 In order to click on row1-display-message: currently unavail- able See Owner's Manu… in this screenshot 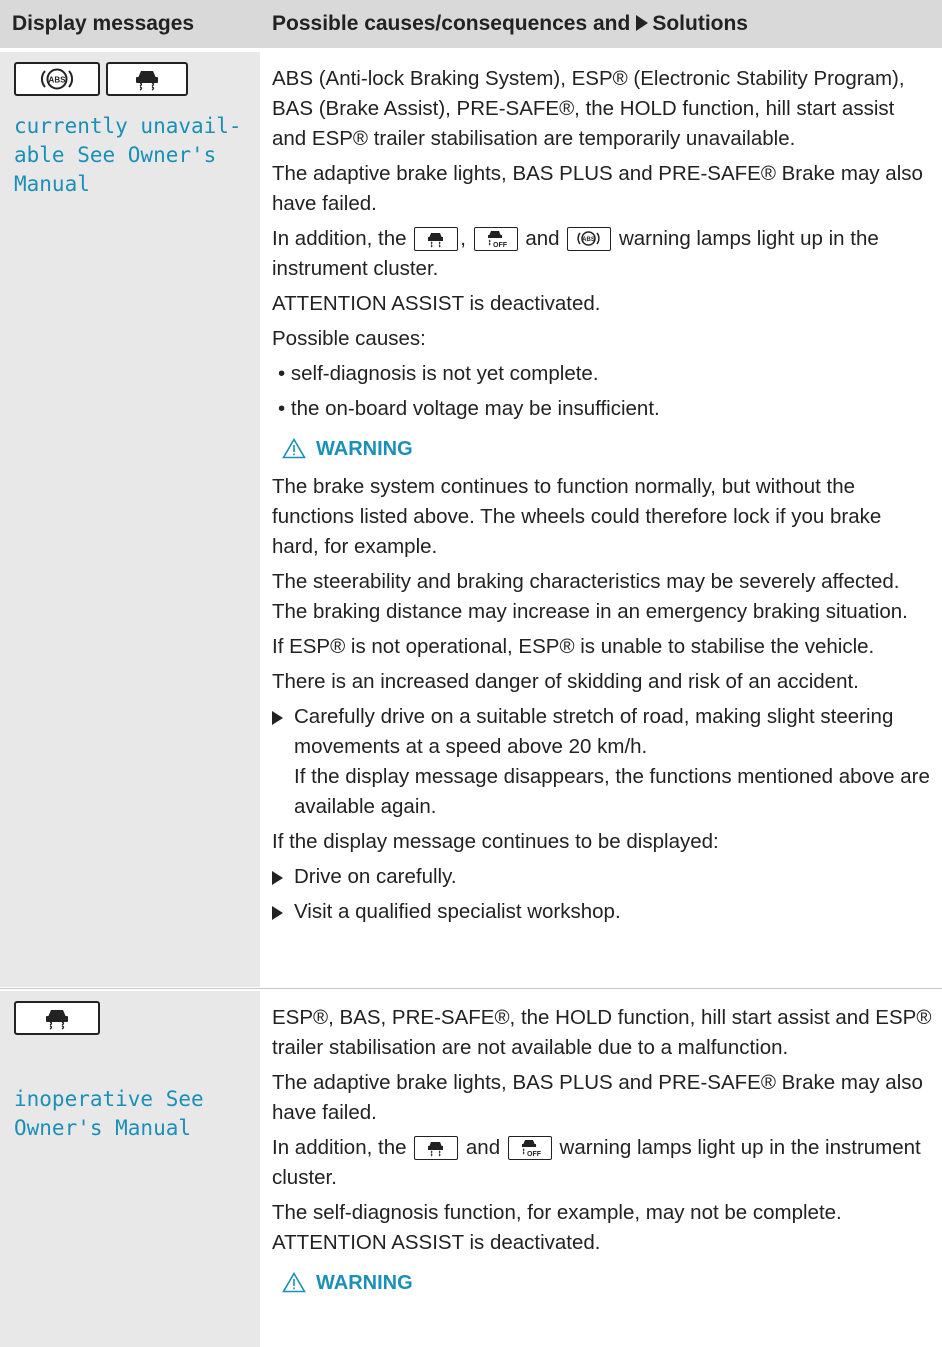, I will do `click(128, 155)`.